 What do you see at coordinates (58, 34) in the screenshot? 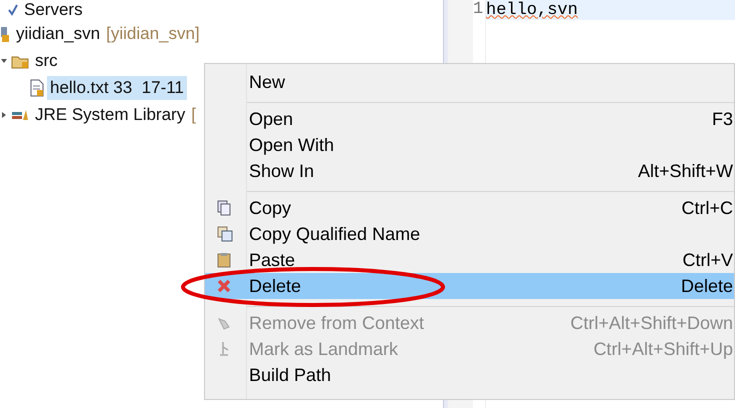
I see `tree-item: yiidian_svn` at bounding box center [58, 34].